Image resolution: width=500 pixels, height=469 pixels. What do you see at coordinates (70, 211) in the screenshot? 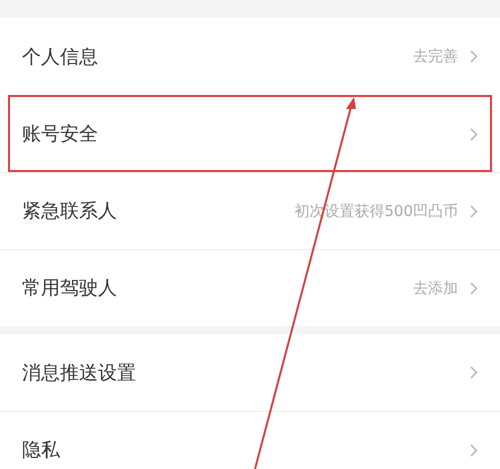
I see `menu-label: 紧急联系人` at bounding box center [70, 211].